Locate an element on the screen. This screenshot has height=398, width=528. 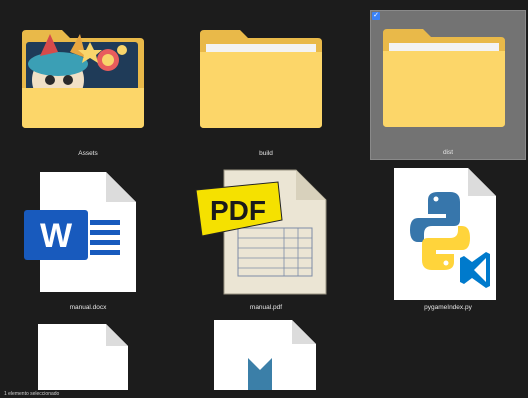
file-tile-build: build is located at coordinates (266, 87).